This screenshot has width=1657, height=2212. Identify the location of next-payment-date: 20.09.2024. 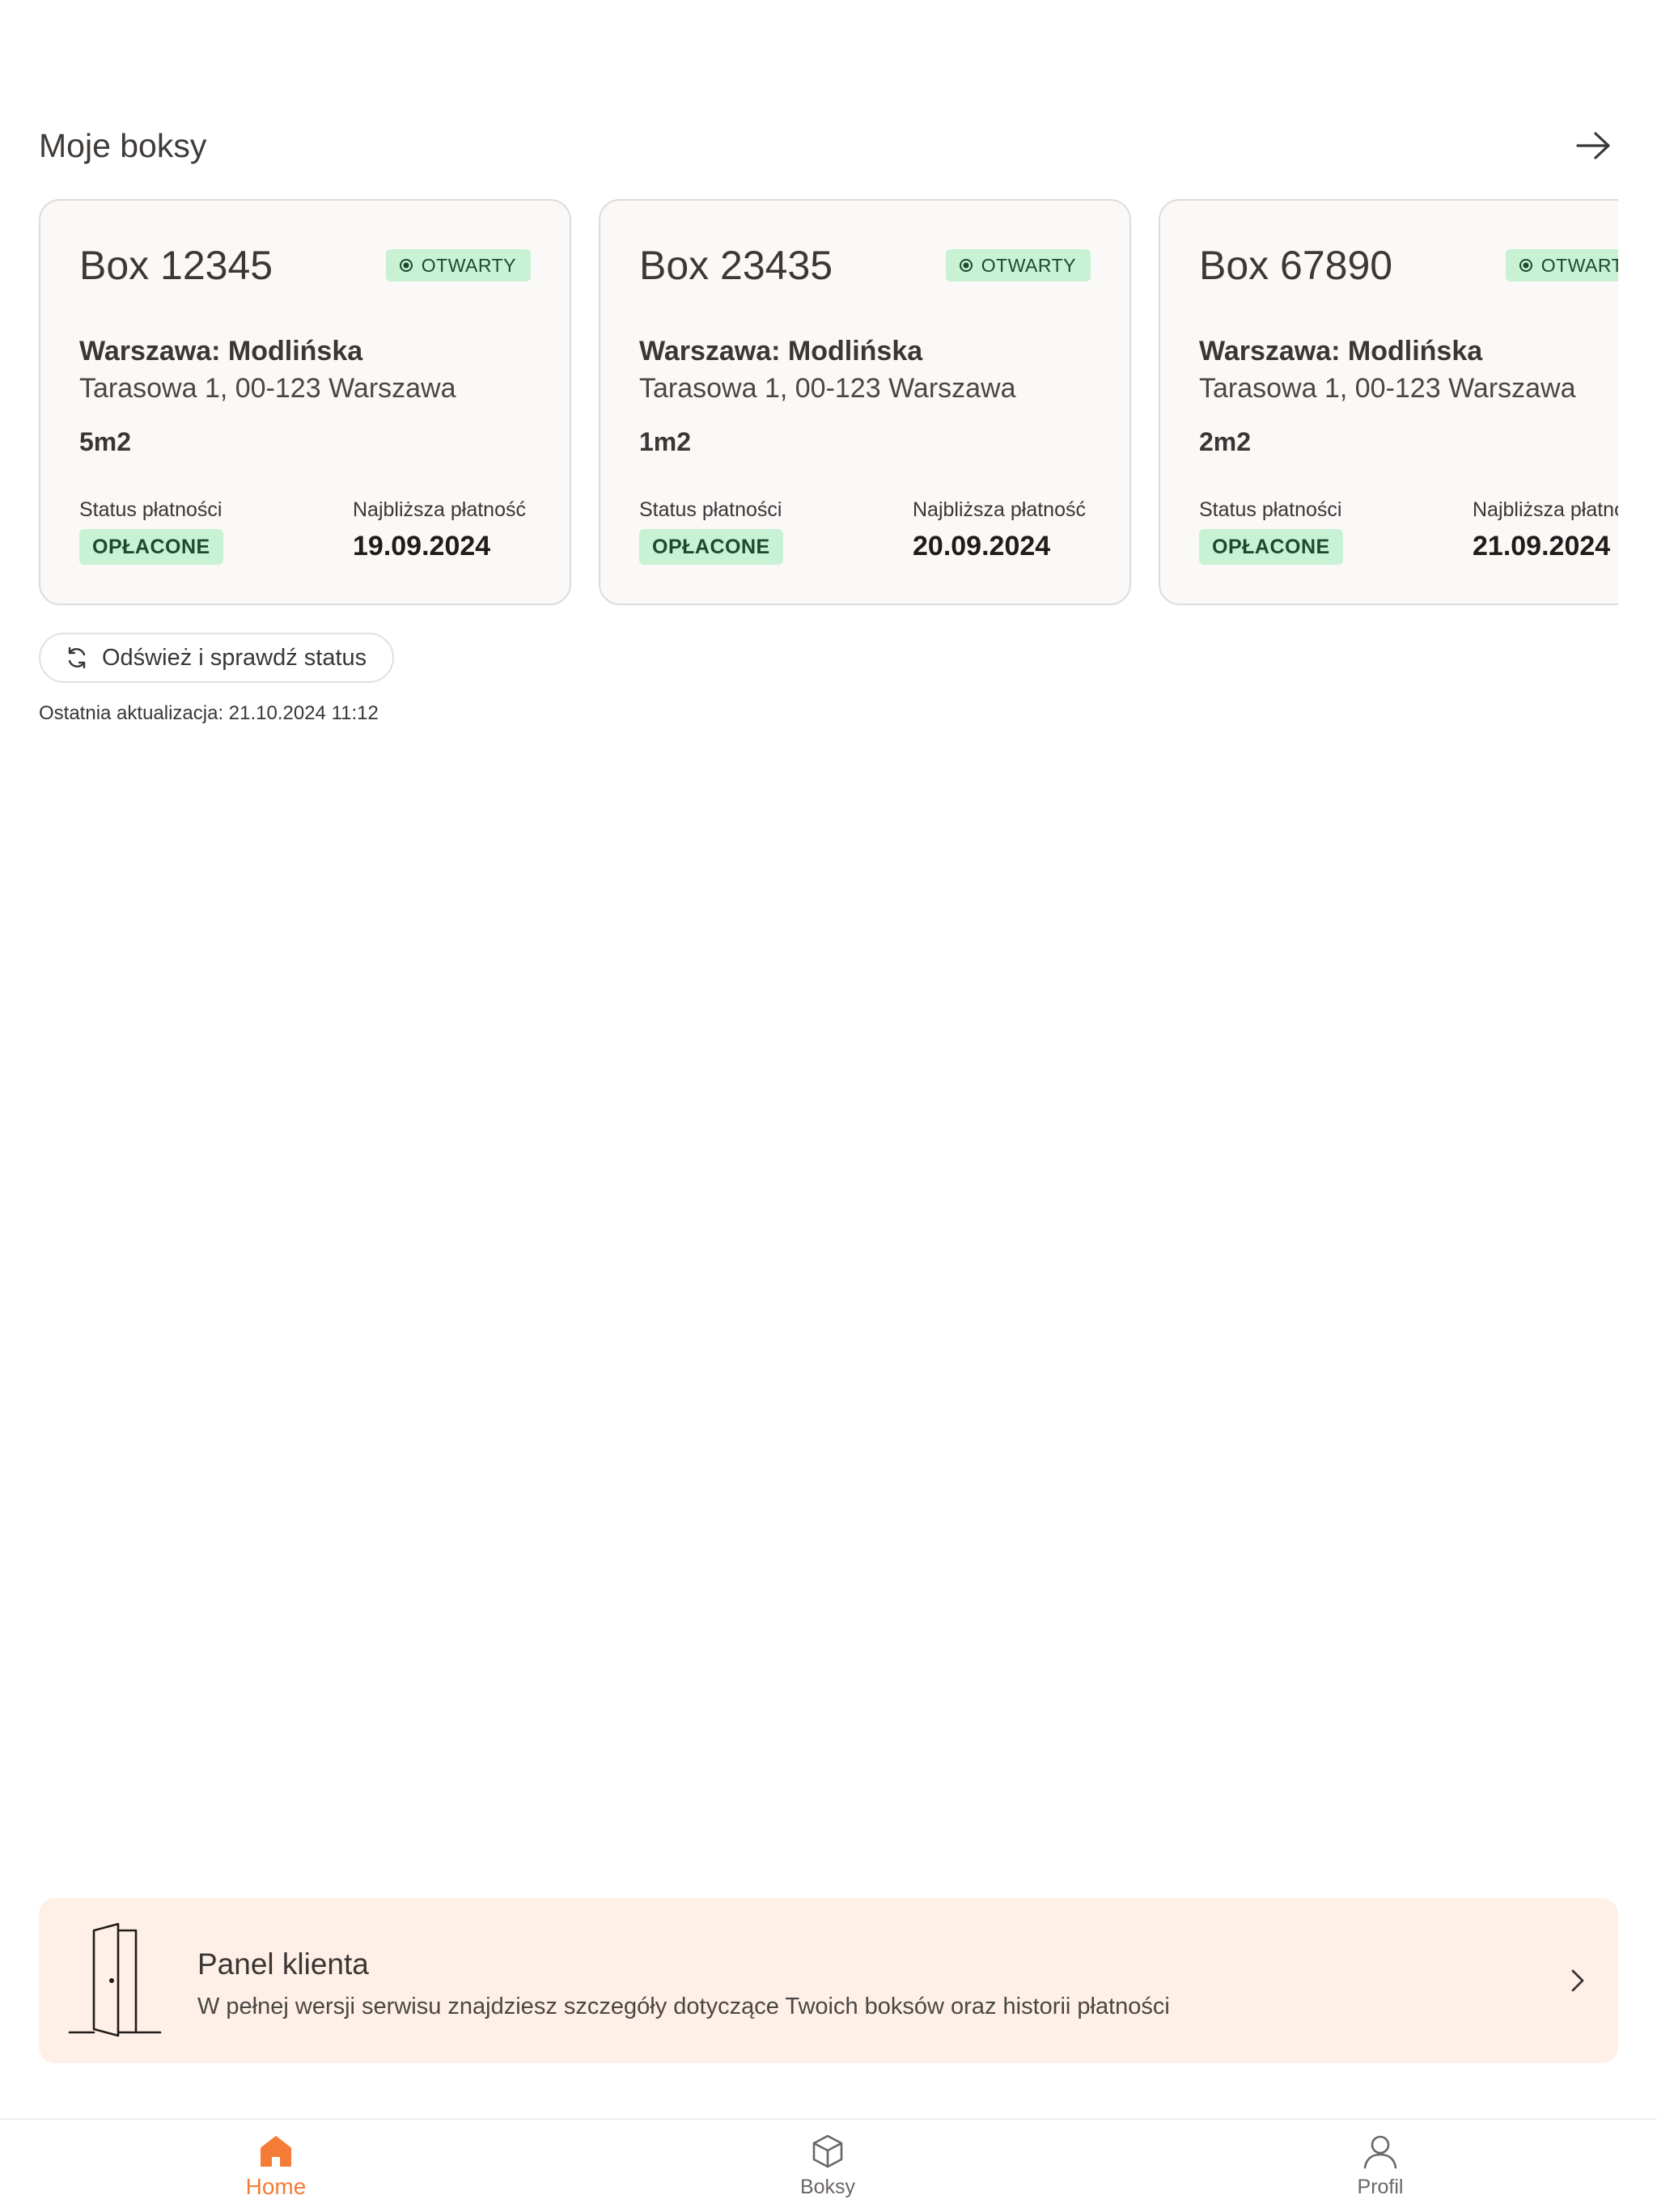
(982, 546).